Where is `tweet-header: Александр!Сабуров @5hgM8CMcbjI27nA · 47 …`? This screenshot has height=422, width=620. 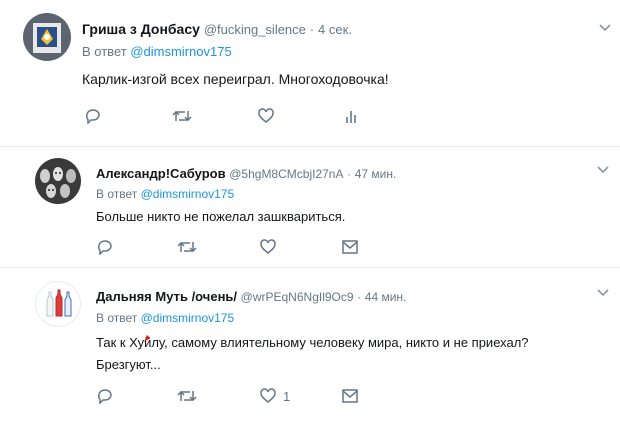 tweet-header: Александр!Сабуров @5hgM8CMcbjI27nA · 47 … is located at coordinates (246, 173).